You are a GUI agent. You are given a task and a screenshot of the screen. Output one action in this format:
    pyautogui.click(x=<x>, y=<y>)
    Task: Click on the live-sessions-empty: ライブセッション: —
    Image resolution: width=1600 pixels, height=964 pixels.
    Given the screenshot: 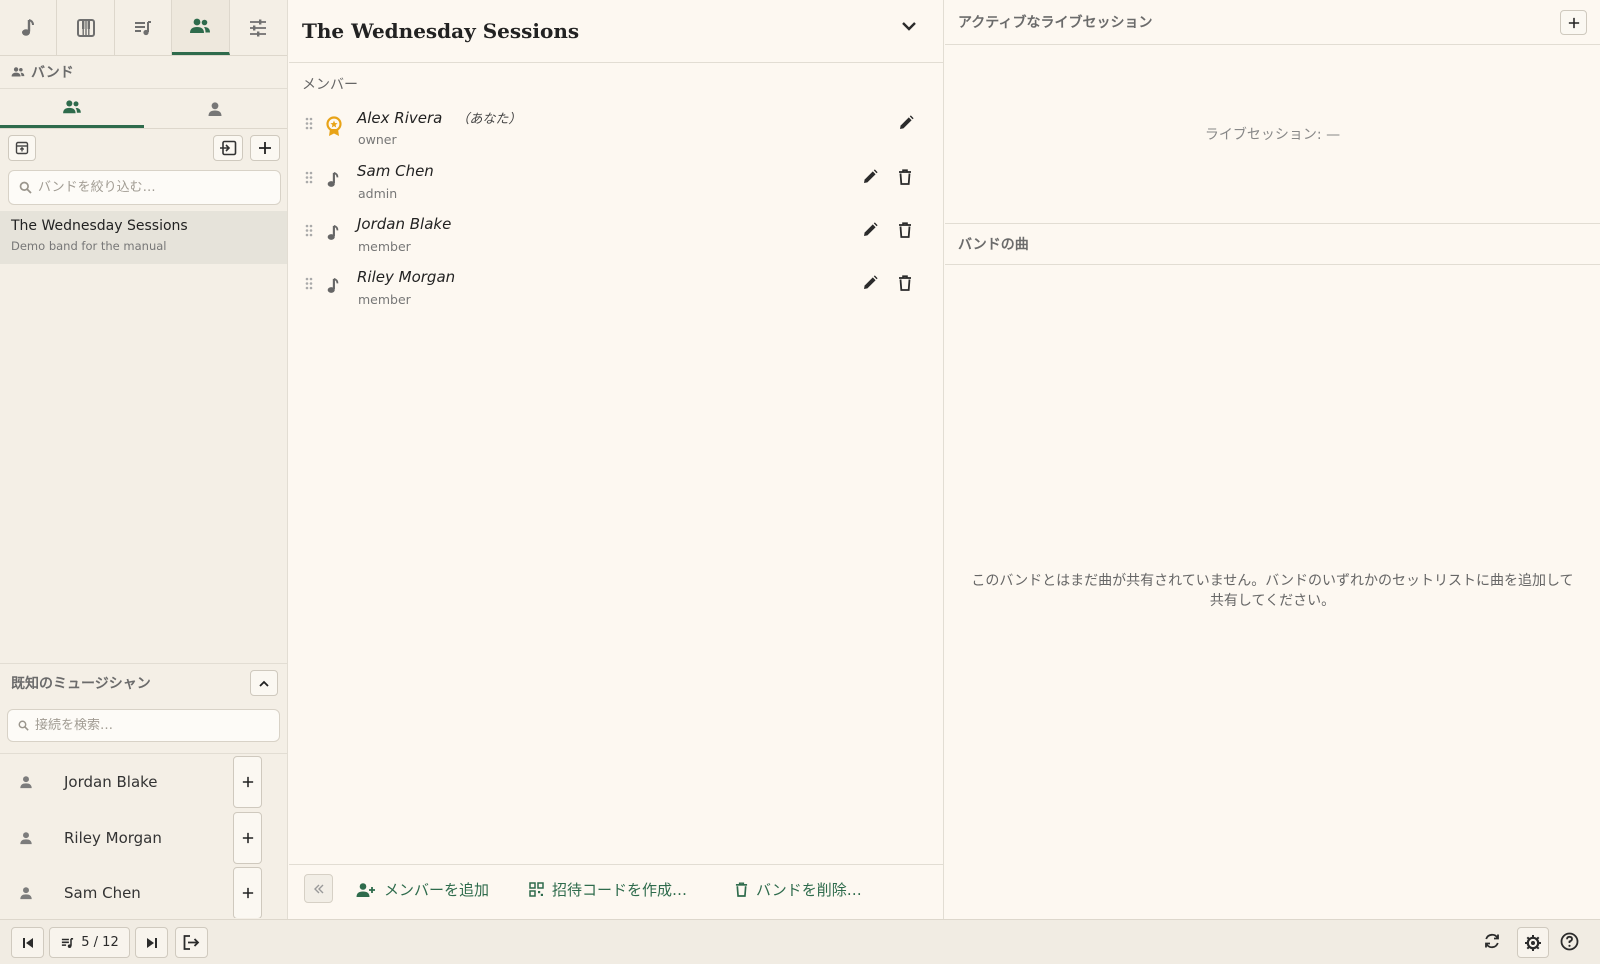 What is the action you would take?
    pyautogui.click(x=1272, y=135)
    